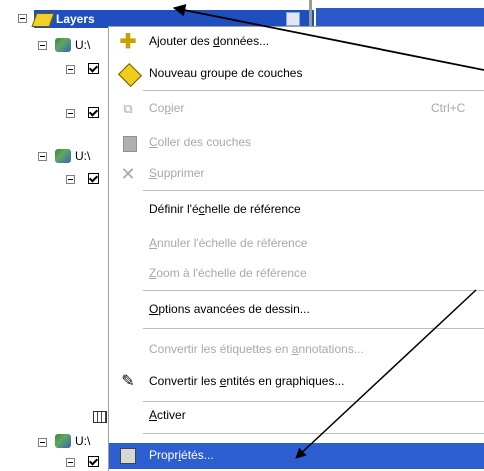  Describe the element at coordinates (228, 243) in the screenshot. I see `menu-item-label: Annuler l'échelle de référence` at that location.